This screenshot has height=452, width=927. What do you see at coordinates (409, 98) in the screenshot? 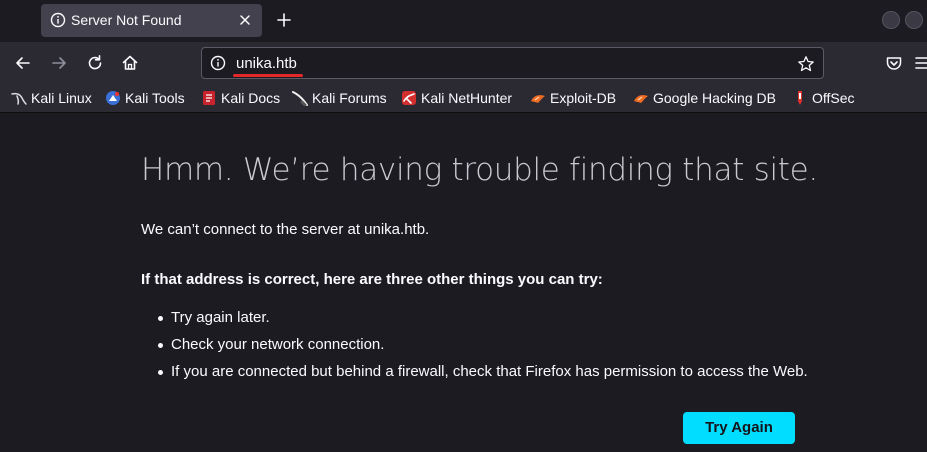
I see `nethunter-icon` at bounding box center [409, 98].